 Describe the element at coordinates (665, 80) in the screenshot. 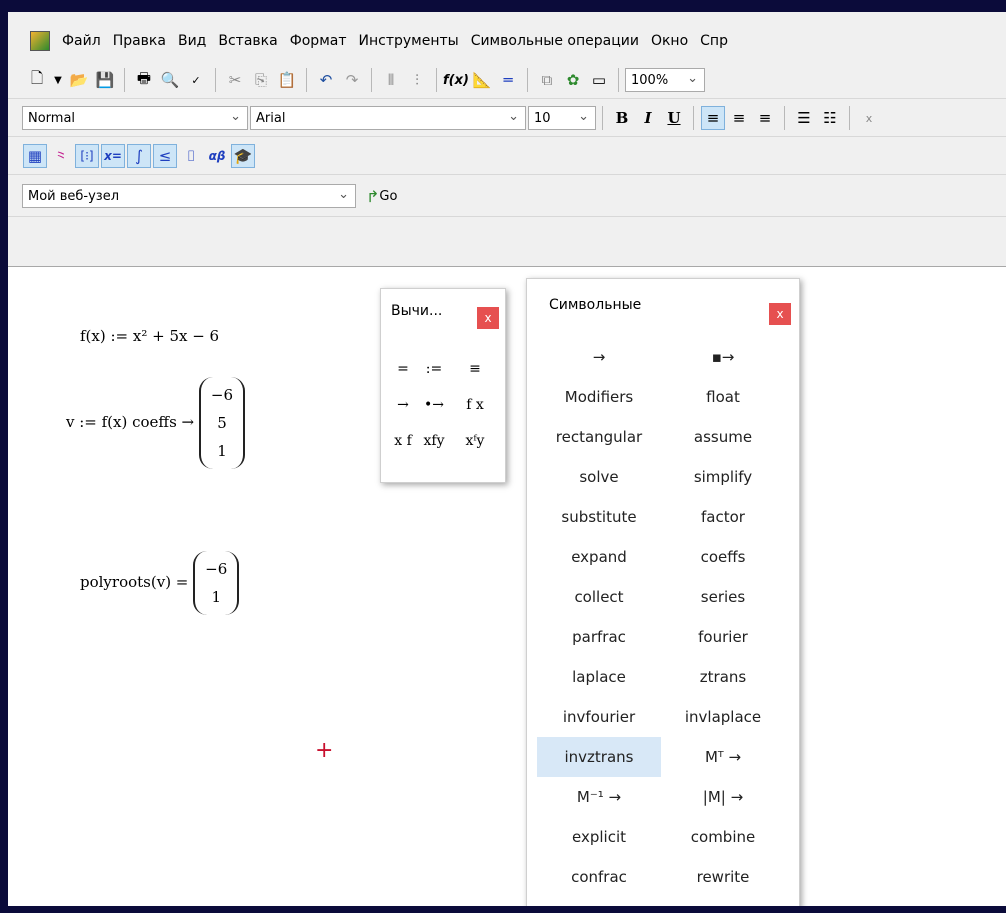

I see `zoom-select: 100% ⌄` at that location.